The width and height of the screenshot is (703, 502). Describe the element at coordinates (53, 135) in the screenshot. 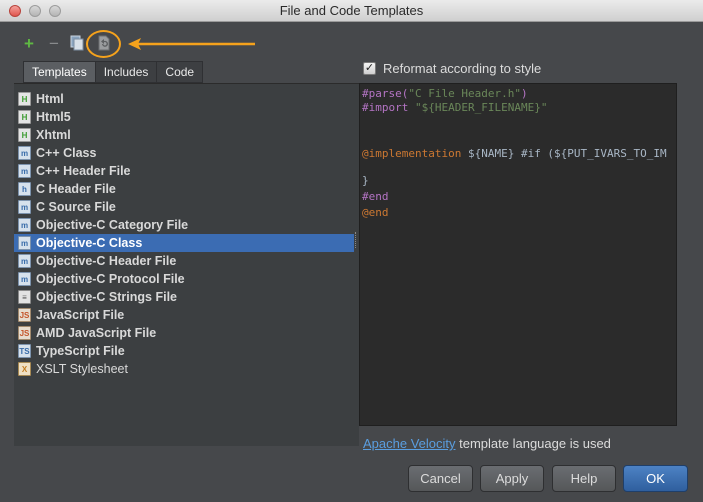

I see `list-item-label: Xhtml` at that location.